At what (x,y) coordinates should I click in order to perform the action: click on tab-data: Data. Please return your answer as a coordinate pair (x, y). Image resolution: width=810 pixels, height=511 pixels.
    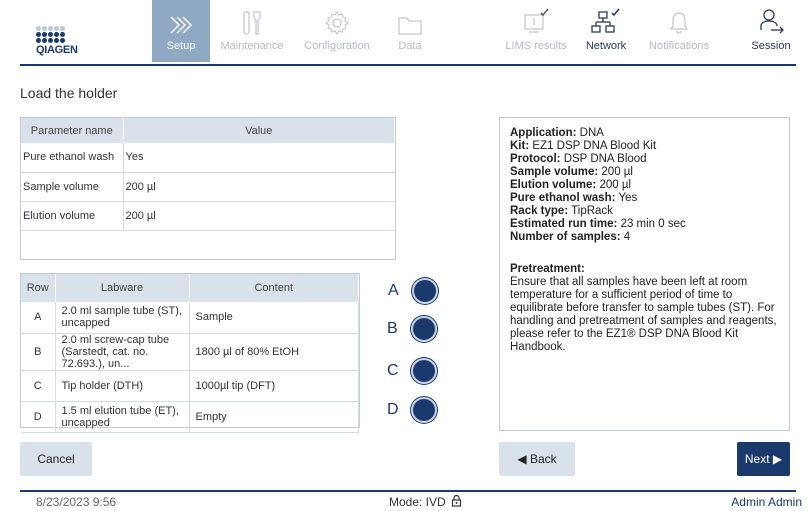
    Looking at the image, I should click on (410, 31).